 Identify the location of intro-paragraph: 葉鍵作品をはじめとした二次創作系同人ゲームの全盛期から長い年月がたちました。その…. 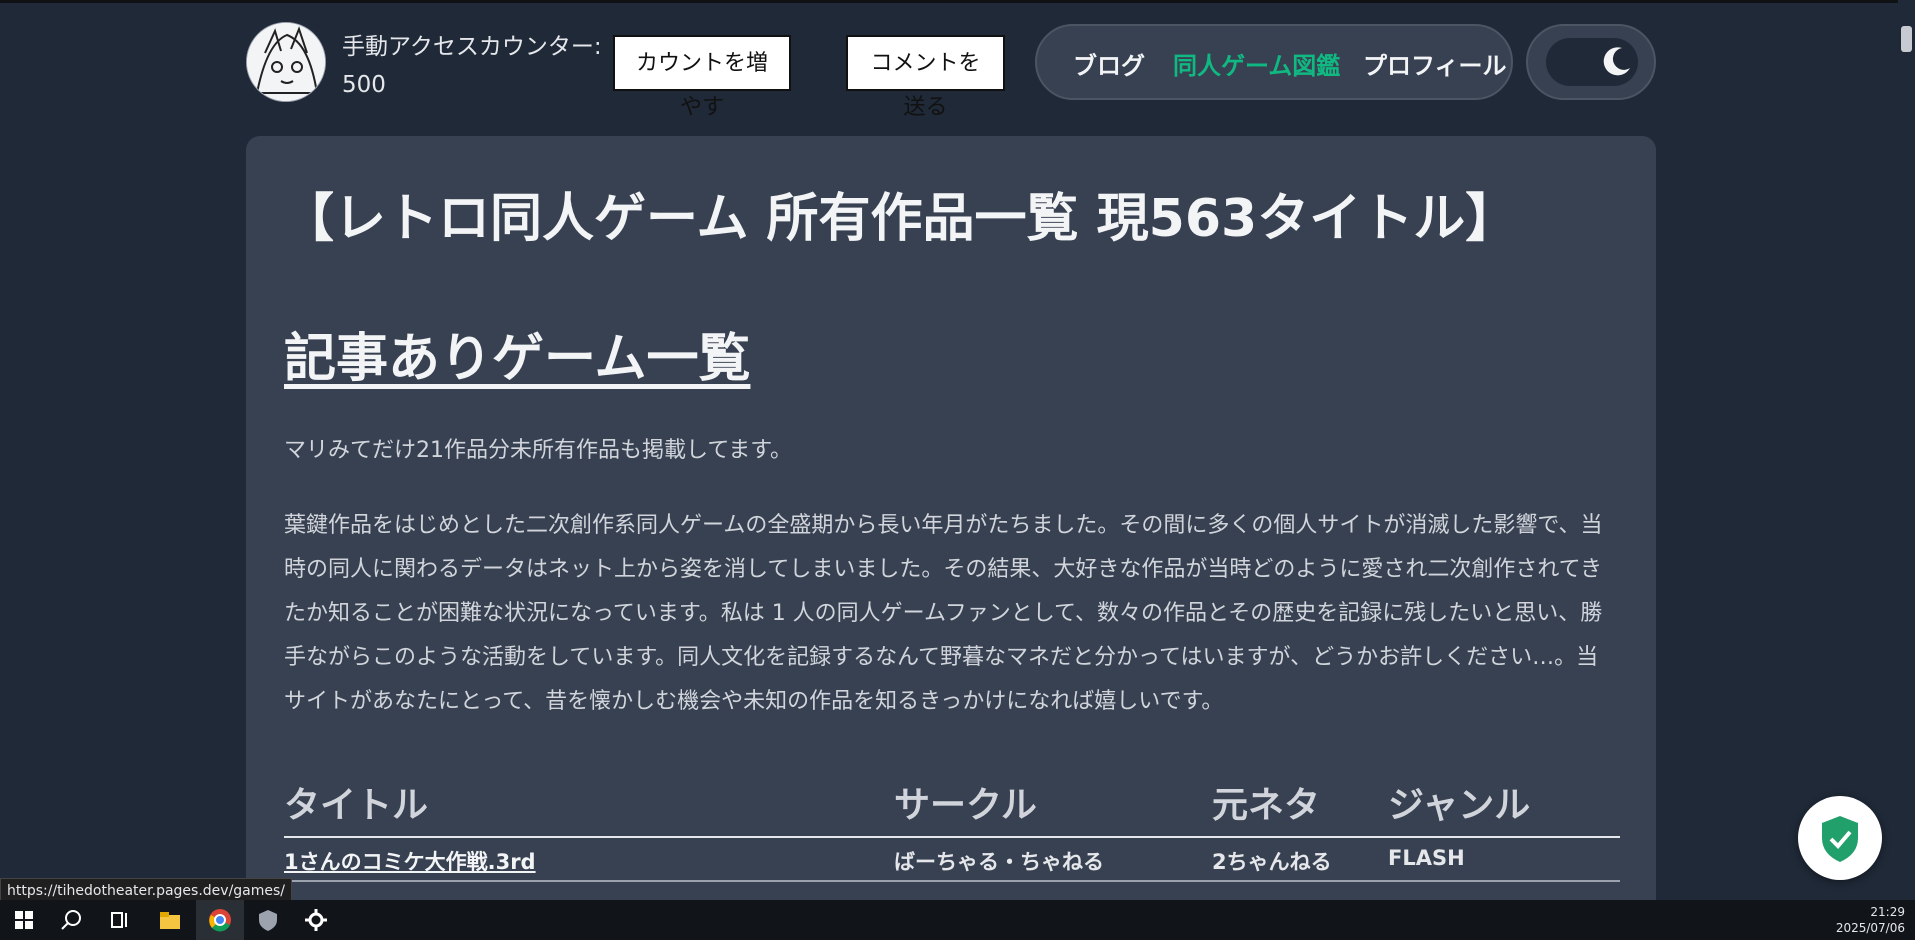
(943, 613).